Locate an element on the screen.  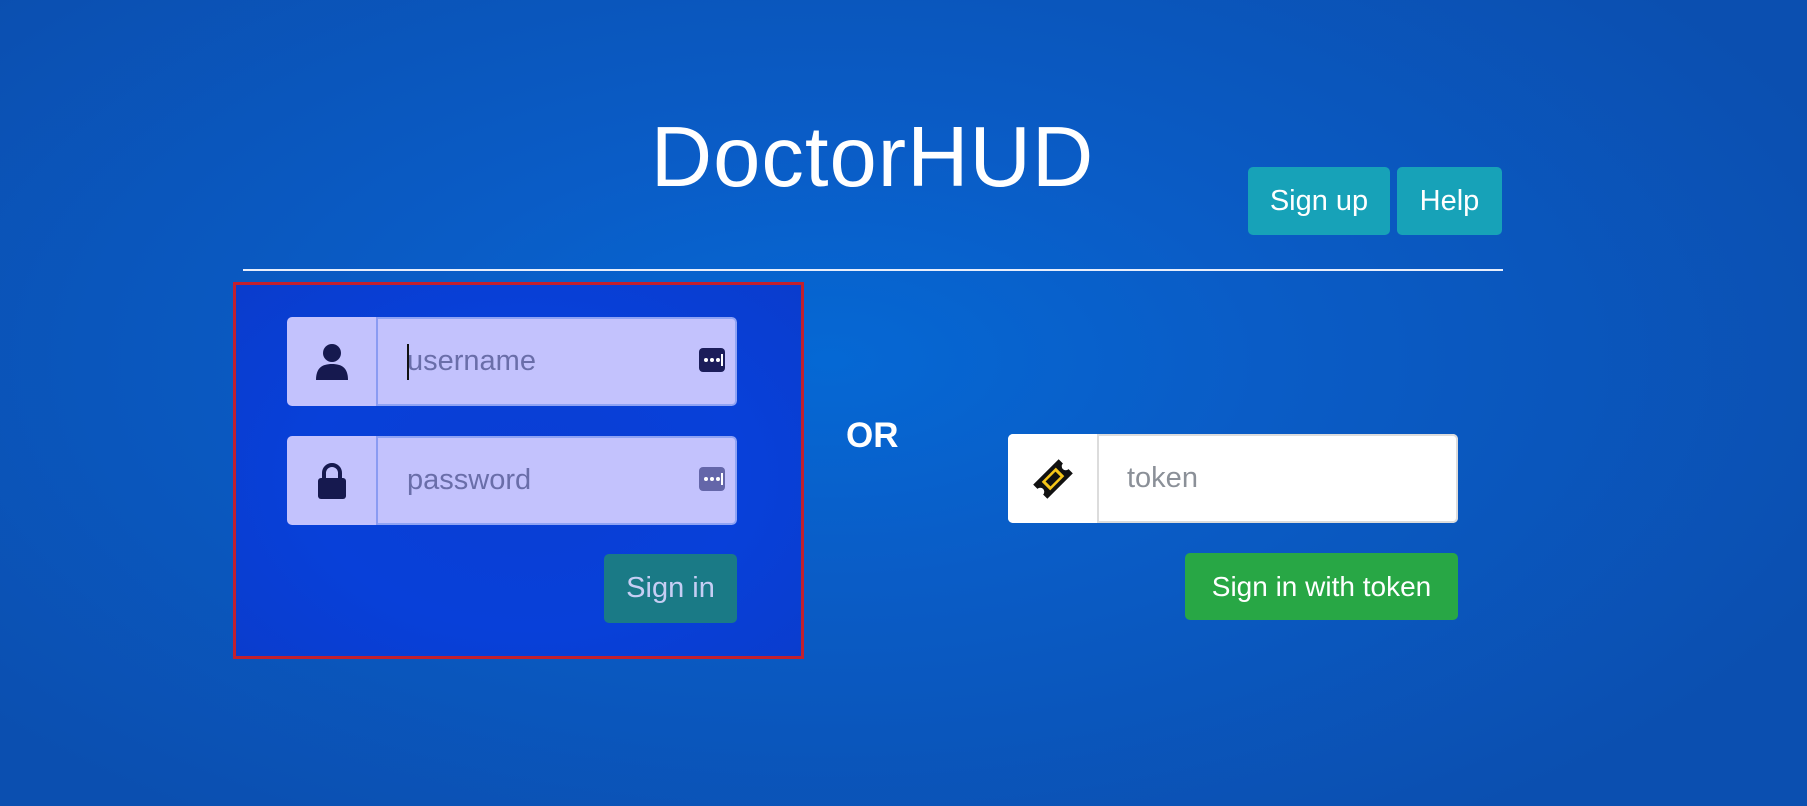
password-input-wrap is located at coordinates (557, 480).